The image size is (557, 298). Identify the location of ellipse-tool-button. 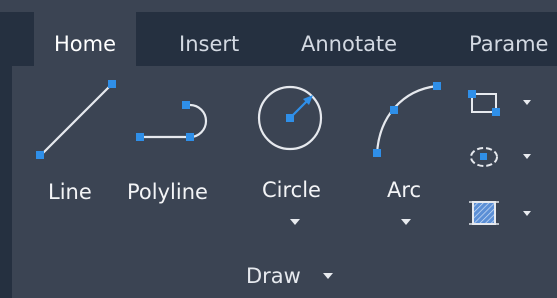
(484, 157).